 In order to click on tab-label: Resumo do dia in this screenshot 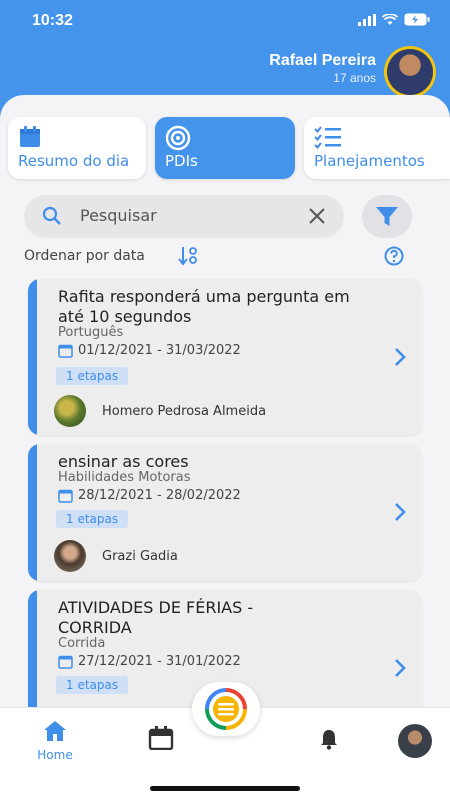, I will do `click(74, 161)`.